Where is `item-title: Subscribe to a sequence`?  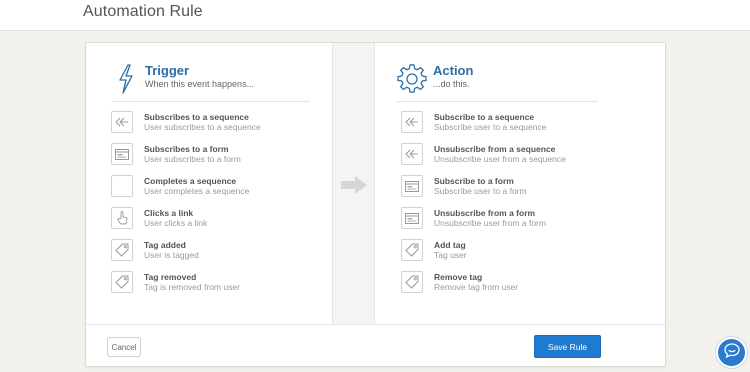 item-title: Subscribe to a sequence is located at coordinates (484, 117).